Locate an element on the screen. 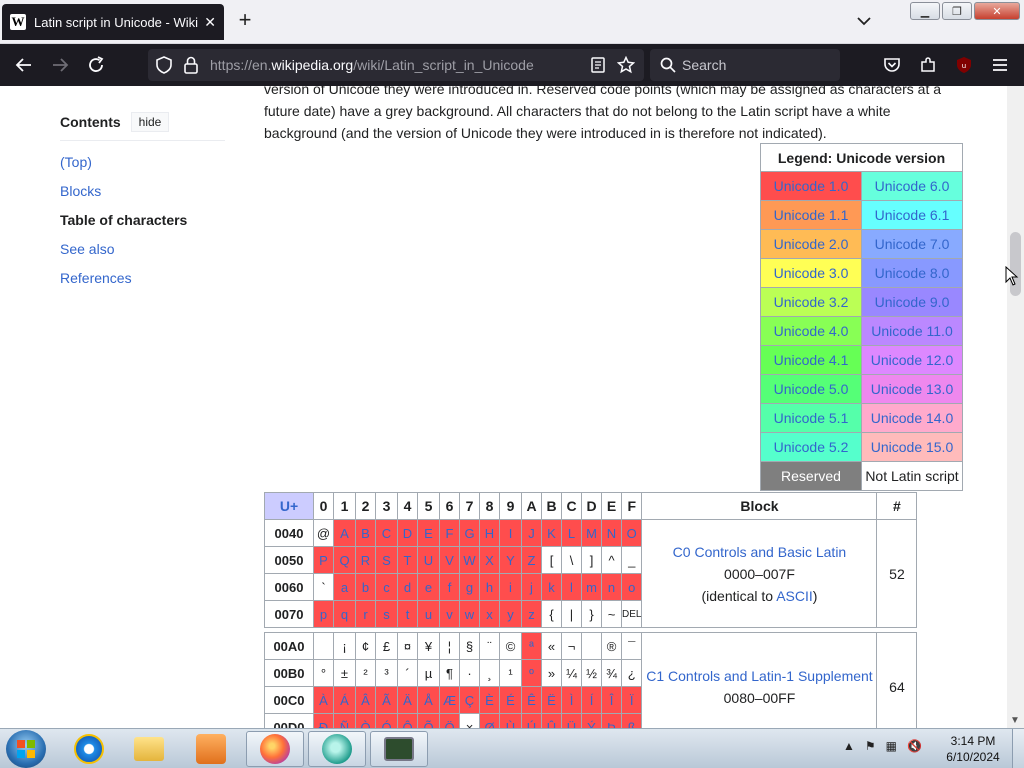 The image size is (1024, 768). toc-item-references: References is located at coordinates (142, 278).